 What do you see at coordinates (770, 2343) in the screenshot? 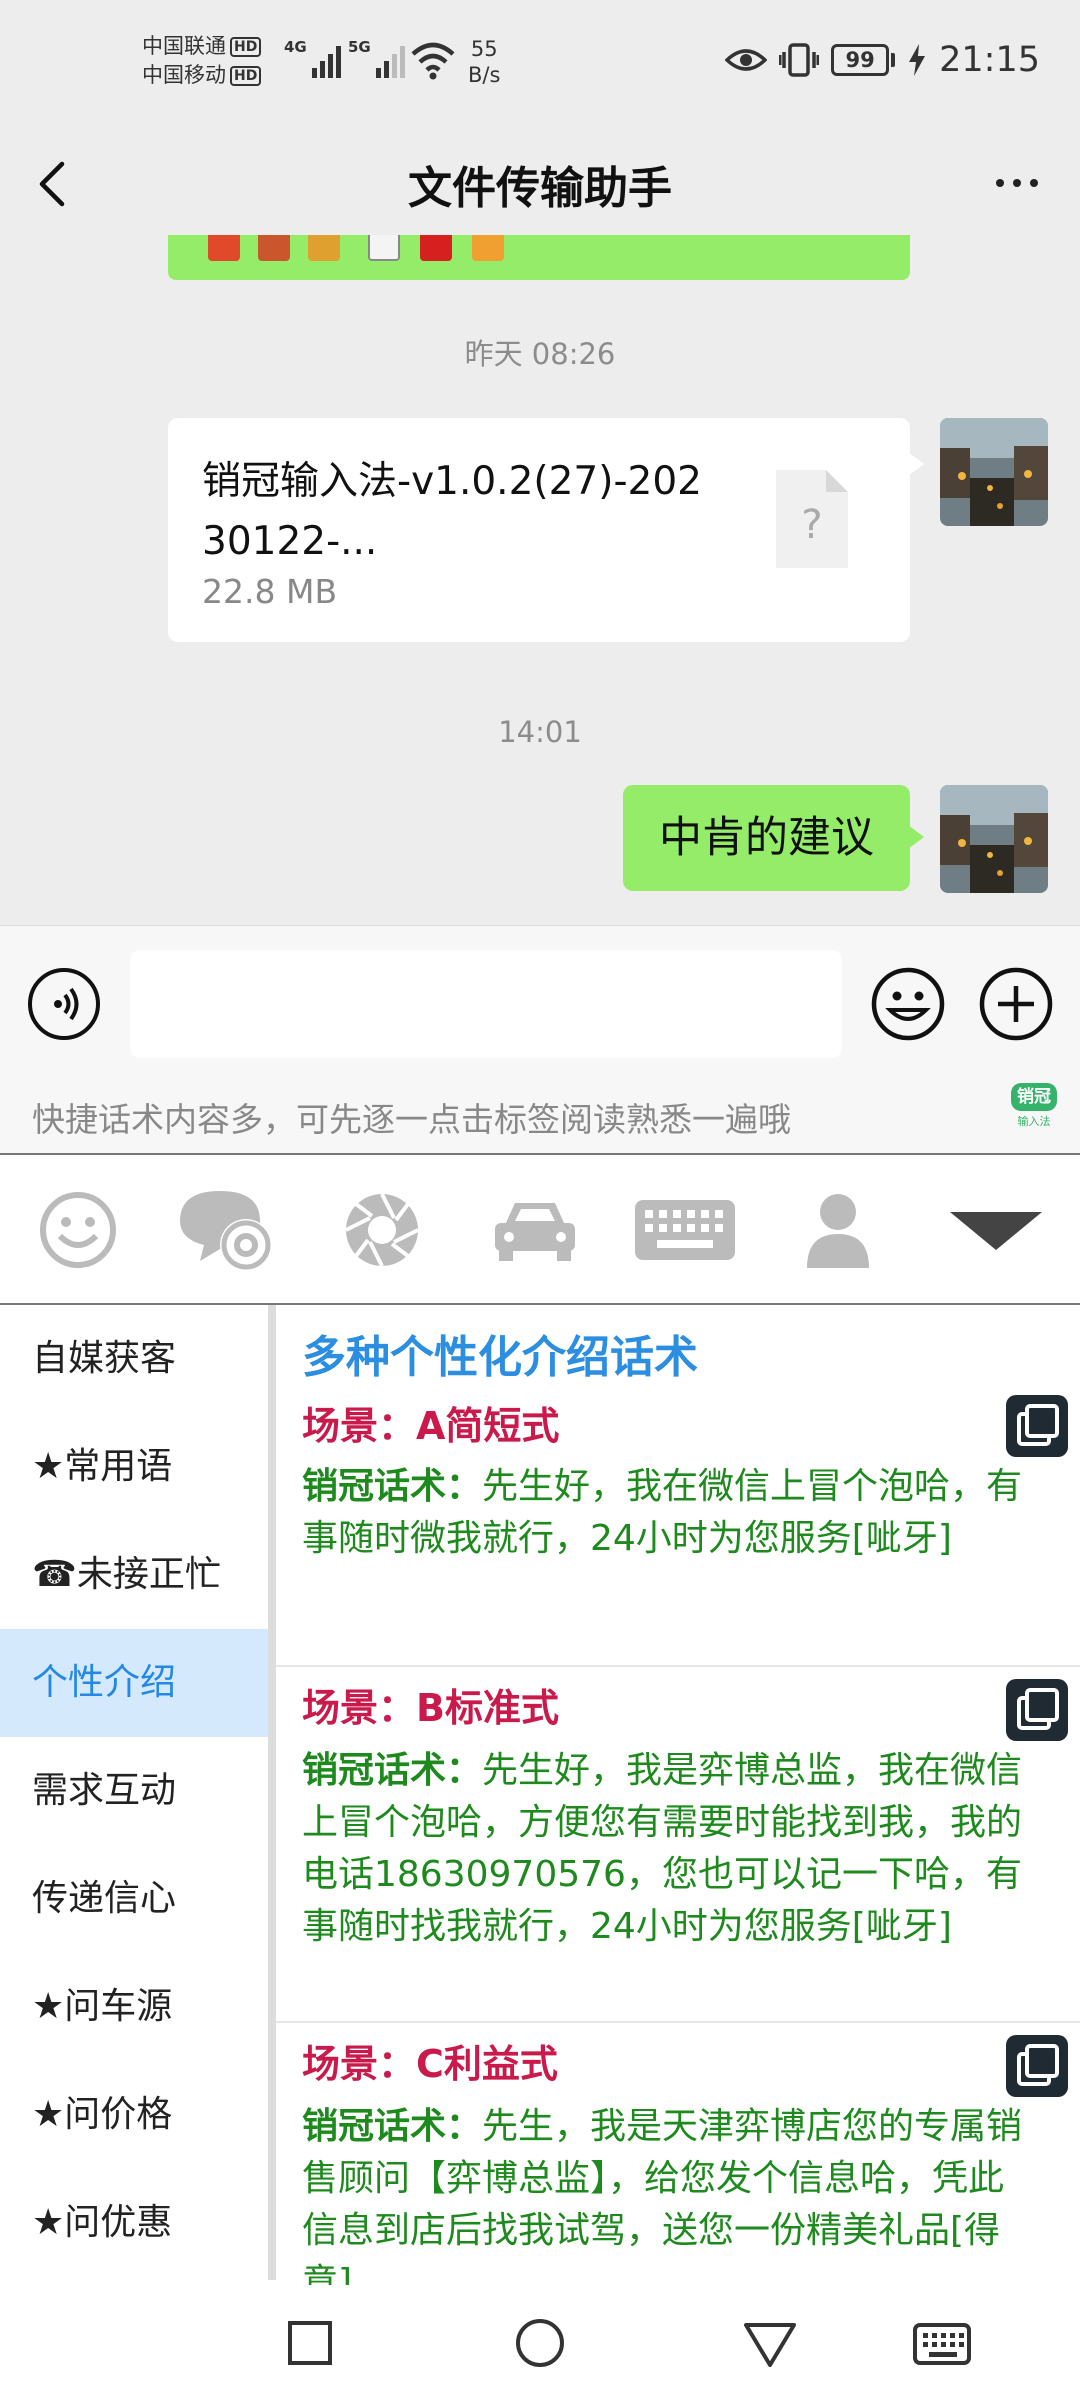
I see `back-icon` at bounding box center [770, 2343].